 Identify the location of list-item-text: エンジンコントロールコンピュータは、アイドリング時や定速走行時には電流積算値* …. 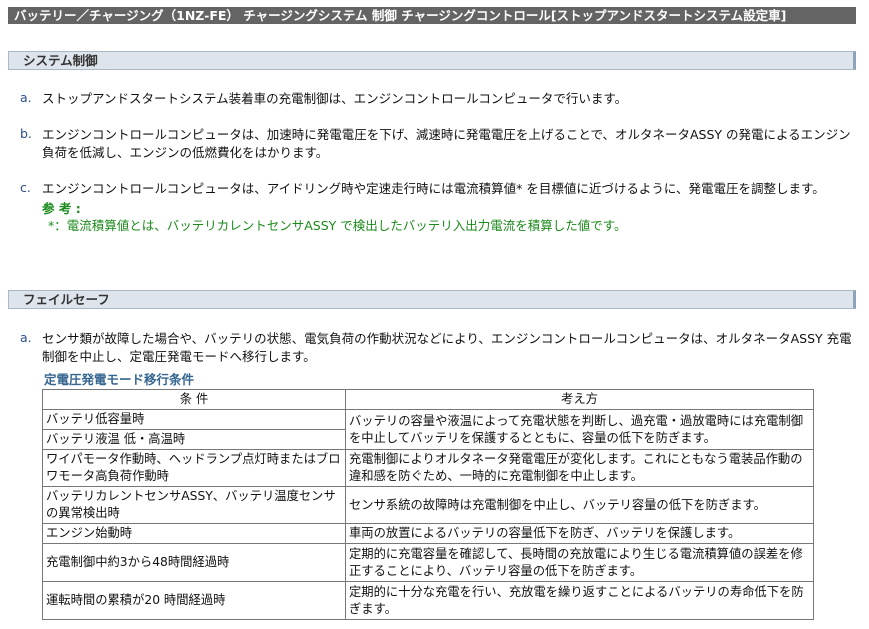
(433, 188).